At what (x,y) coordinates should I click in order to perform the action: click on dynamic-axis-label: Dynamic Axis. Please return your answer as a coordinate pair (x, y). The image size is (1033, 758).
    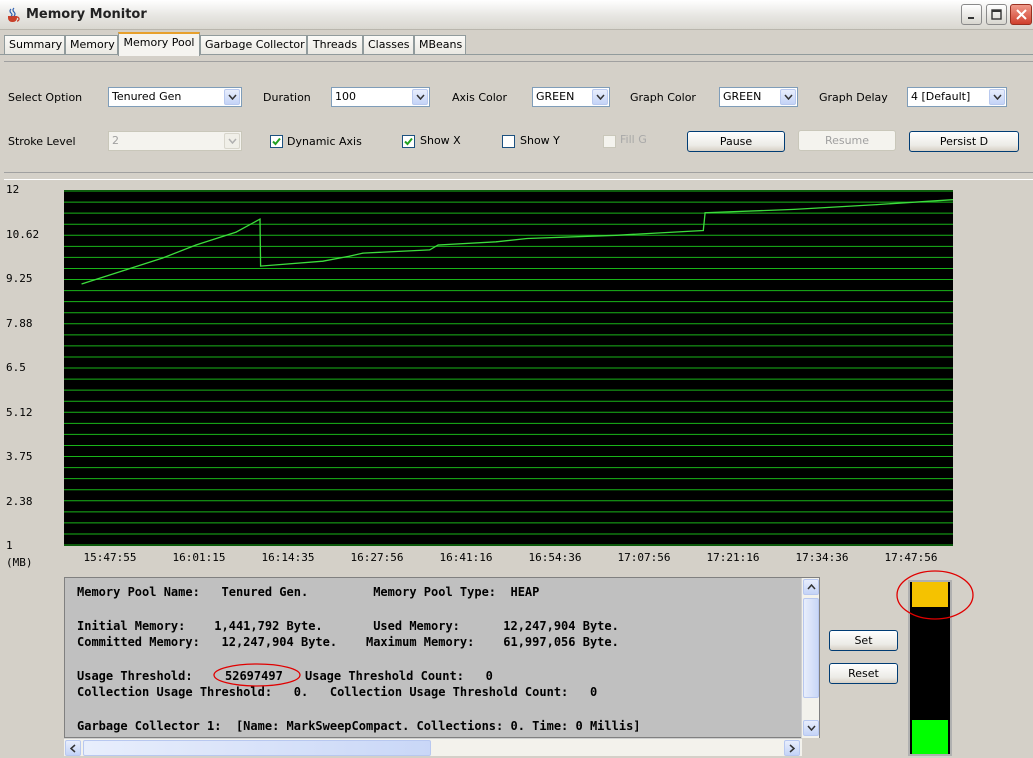
    Looking at the image, I should click on (324, 141).